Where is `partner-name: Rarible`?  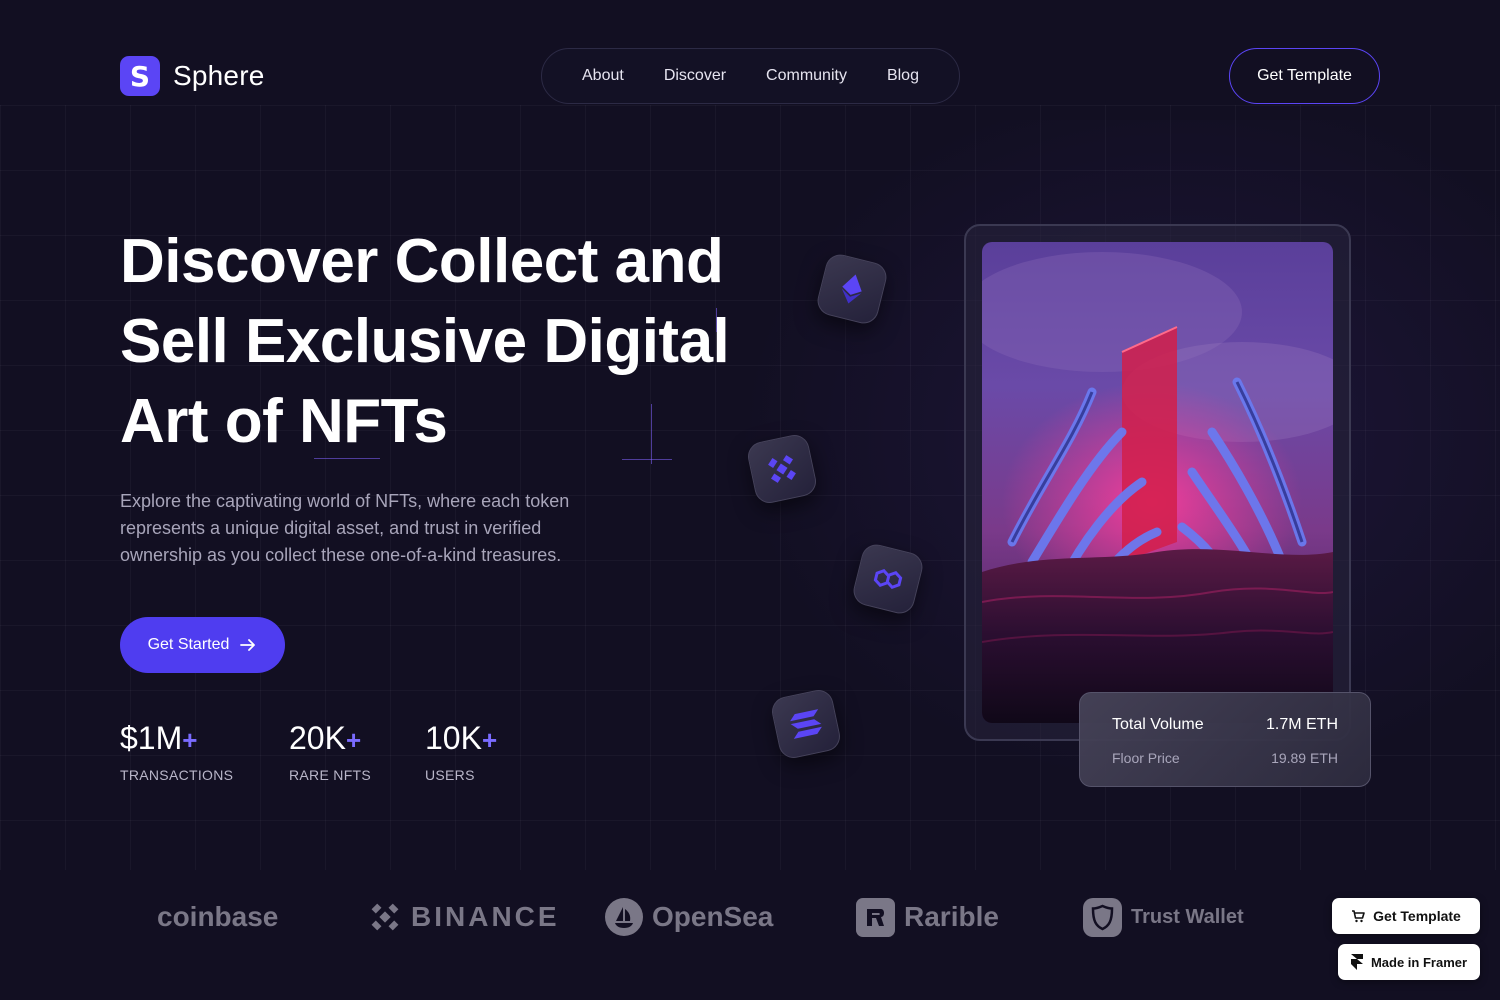
partner-name: Rarible is located at coordinates (951, 916).